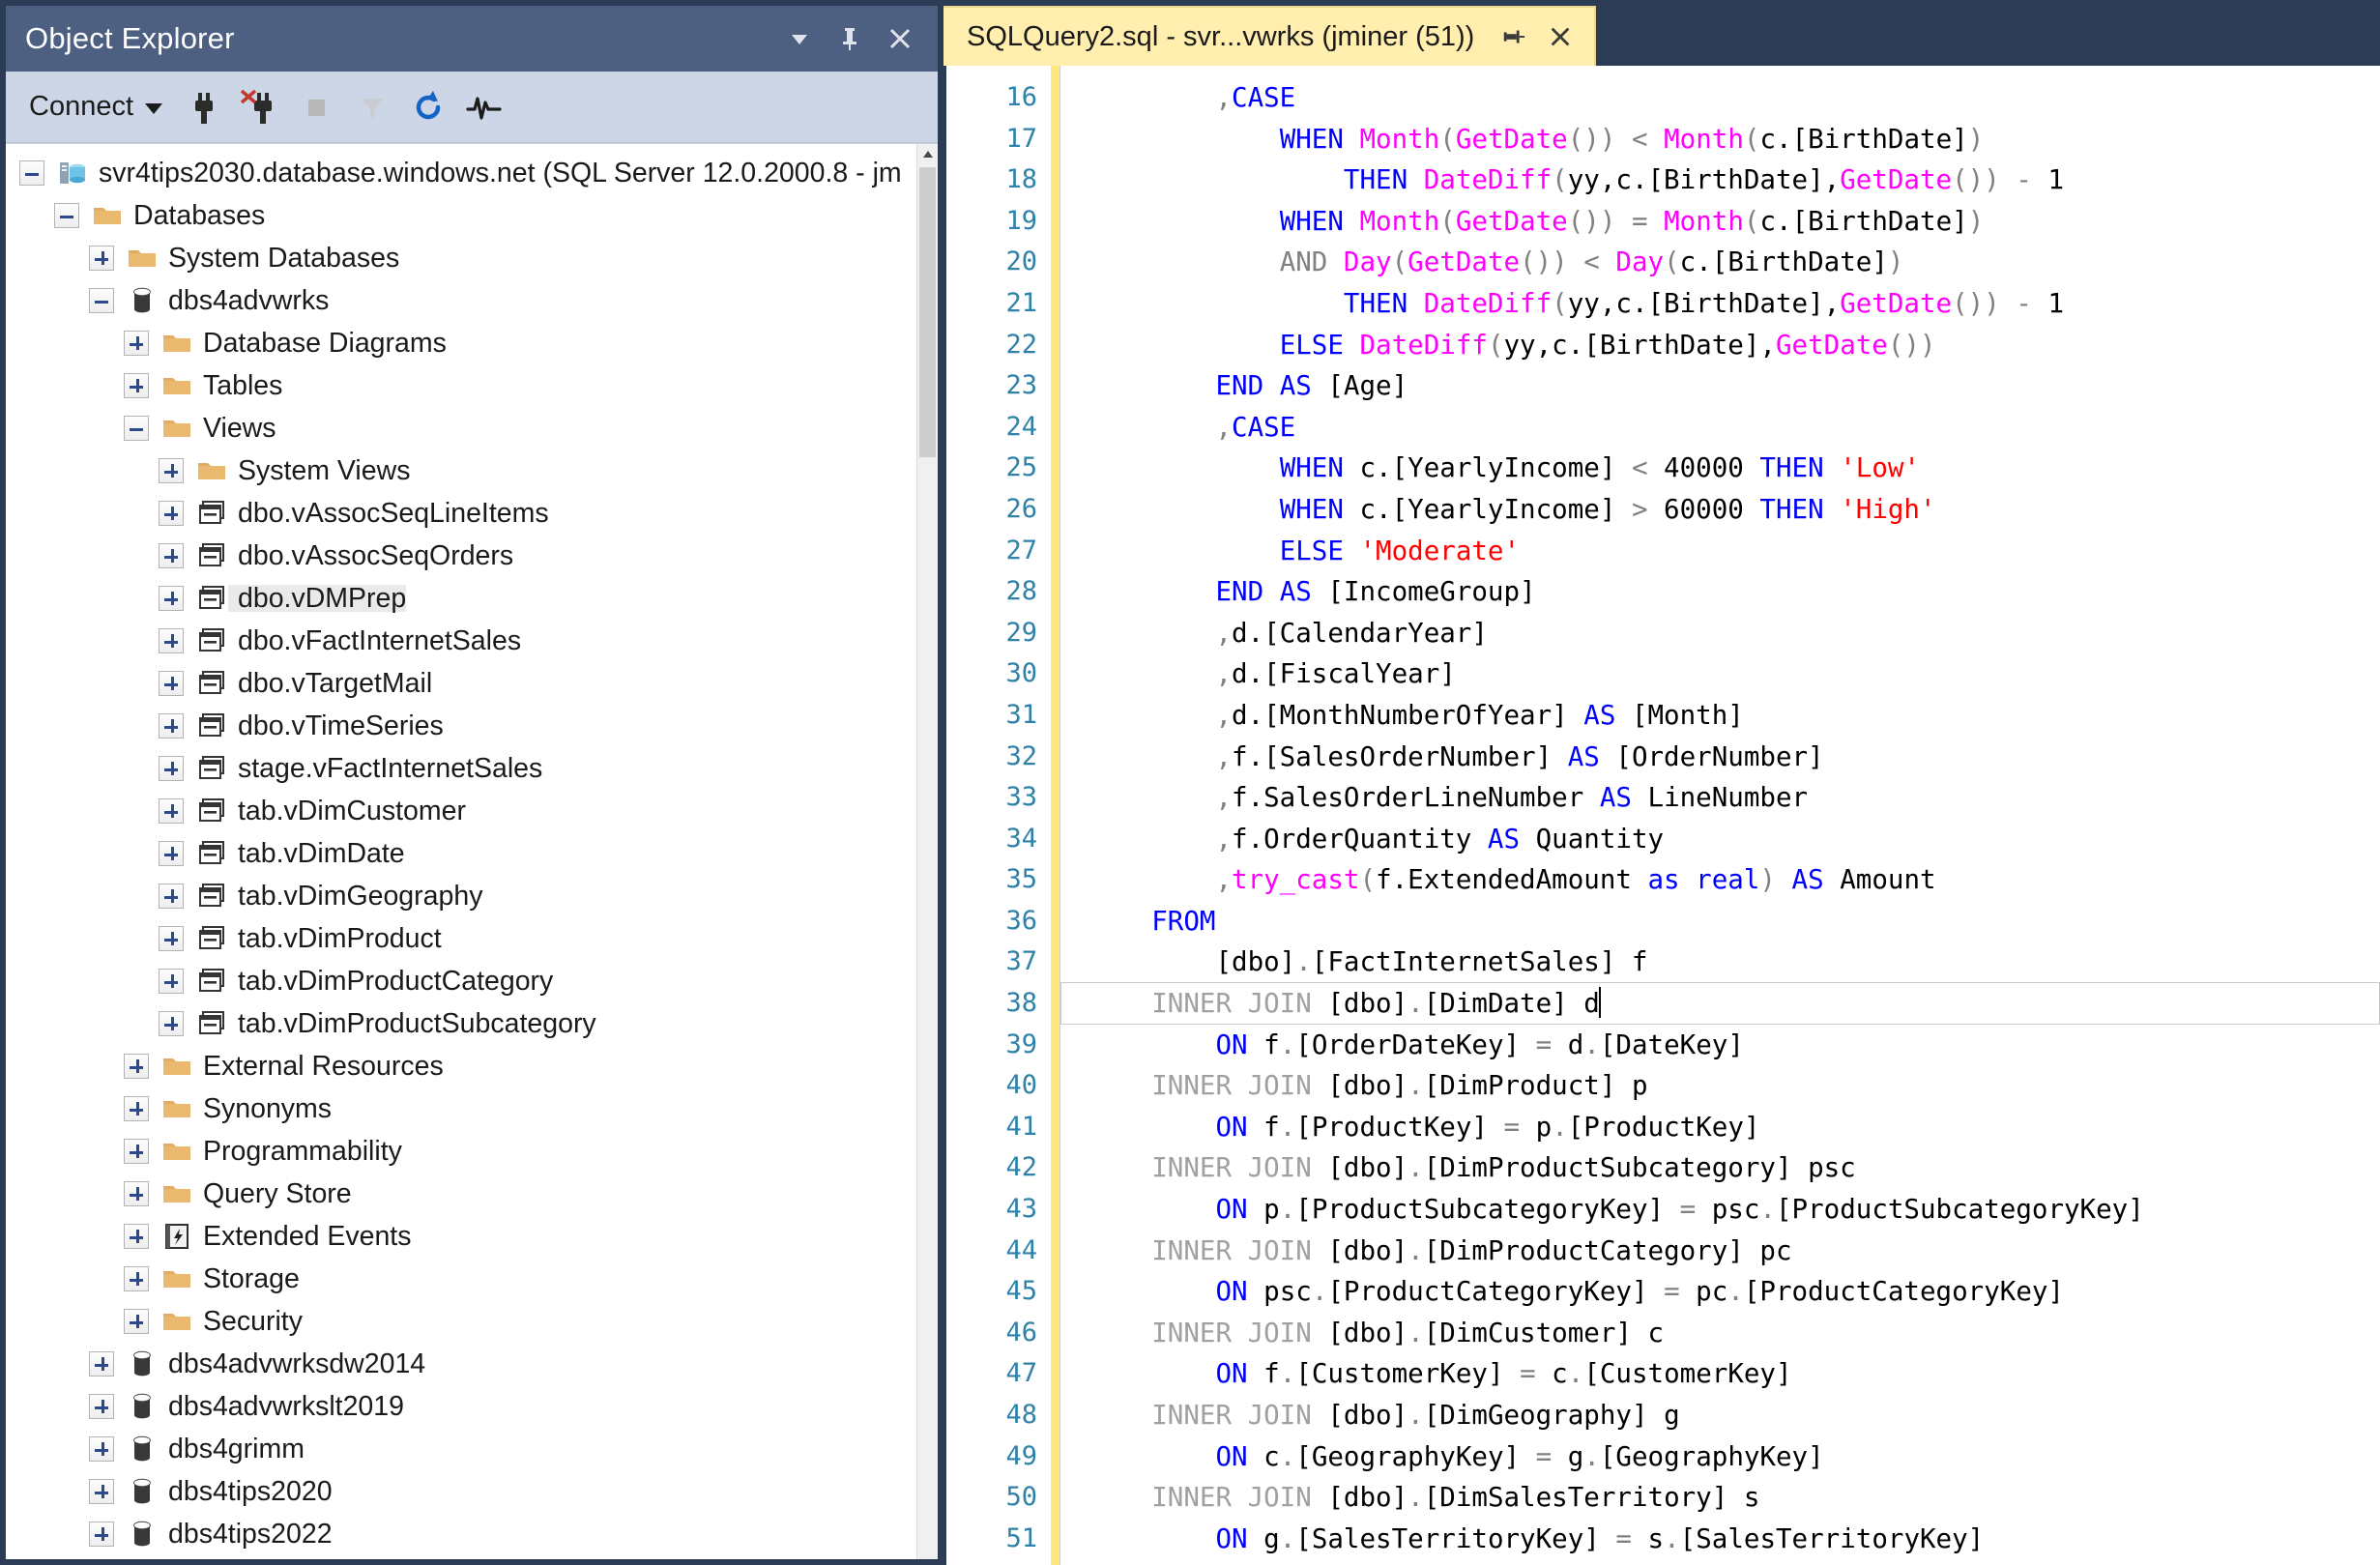 The width and height of the screenshot is (2380, 1565). Describe the element at coordinates (461, 896) in the screenshot. I see `tree-node: tab.vDimGeography` at that location.